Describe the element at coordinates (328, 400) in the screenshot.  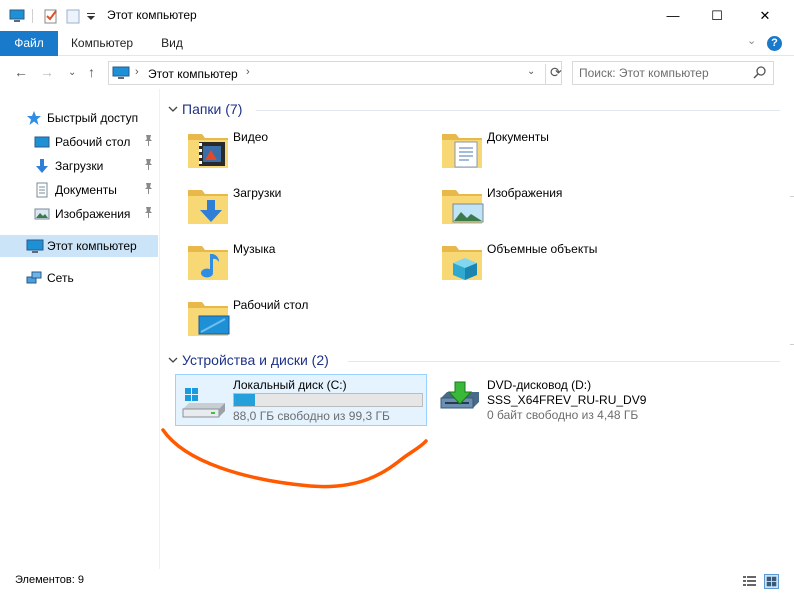
I see `disk-usage-bar` at that location.